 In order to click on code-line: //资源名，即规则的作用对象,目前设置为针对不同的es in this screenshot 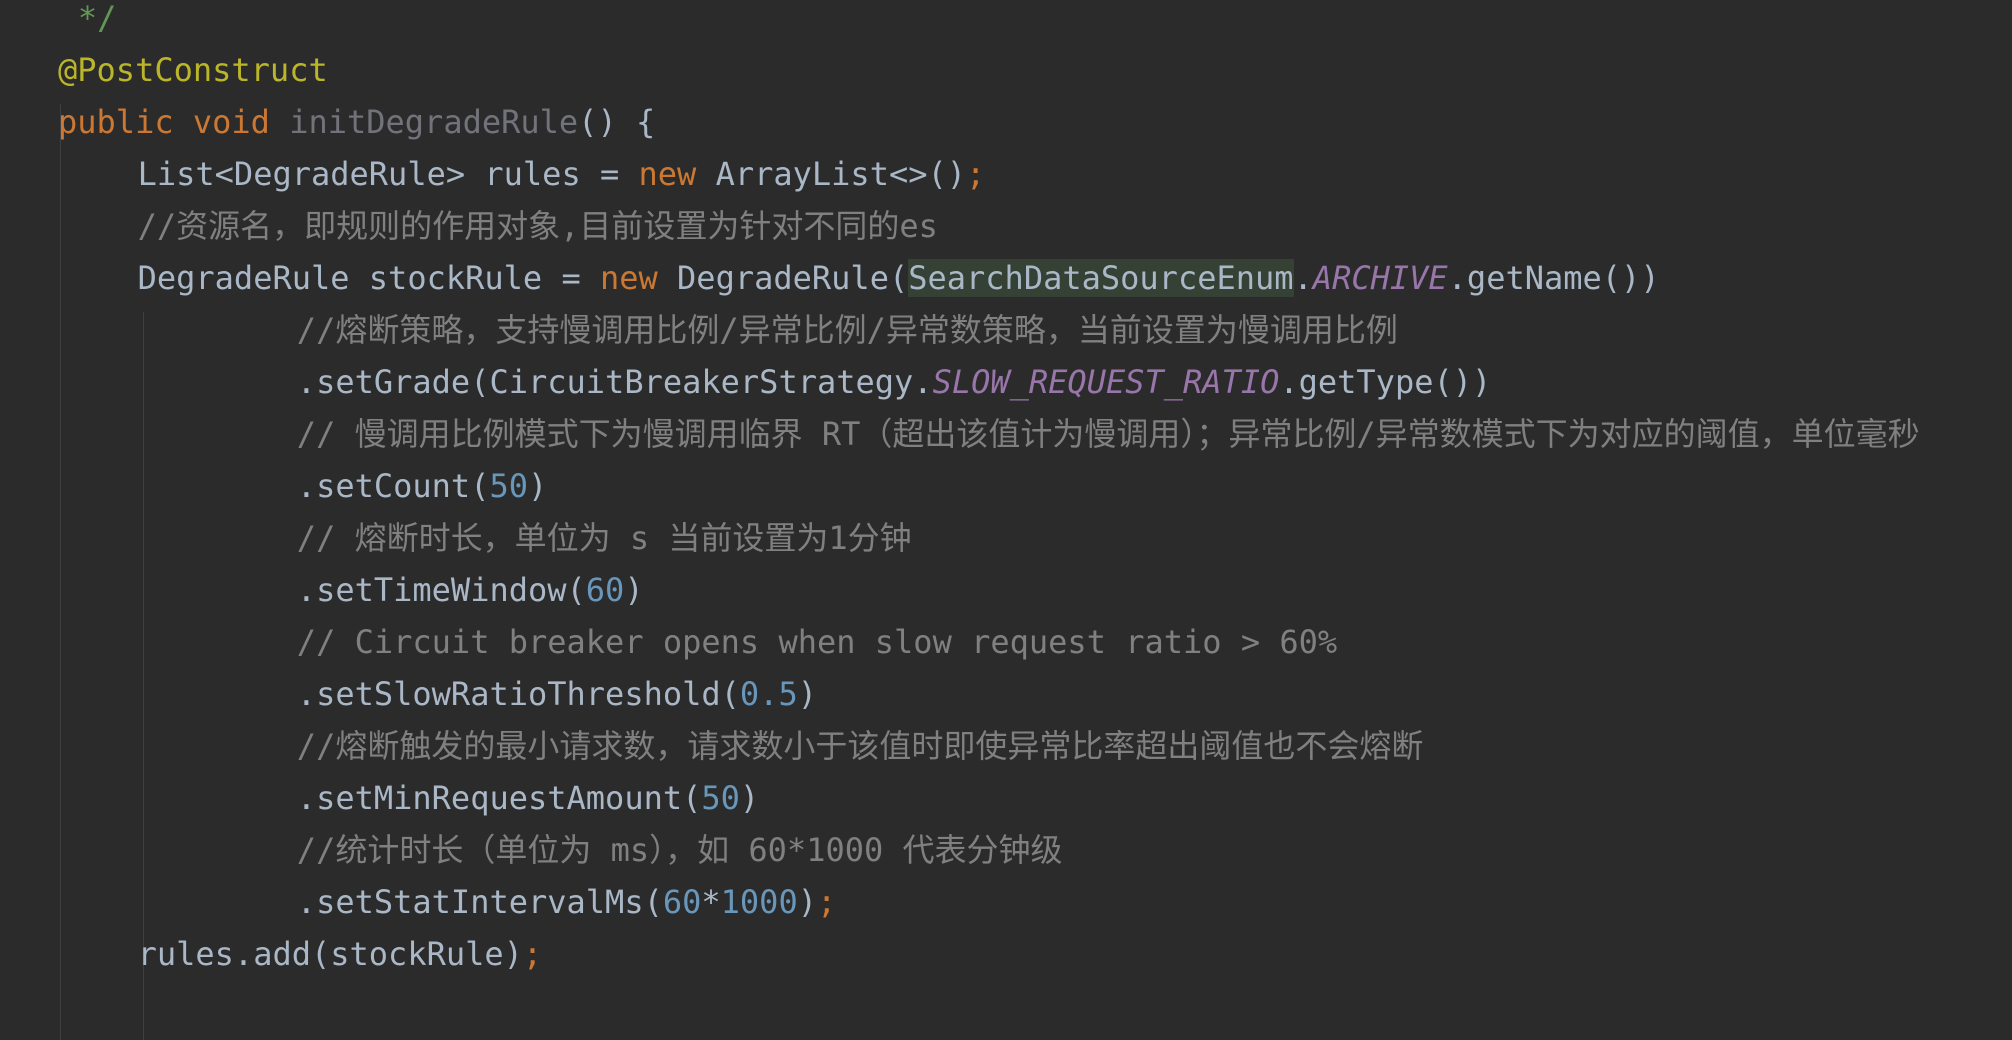, I will do `click(538, 226)`.